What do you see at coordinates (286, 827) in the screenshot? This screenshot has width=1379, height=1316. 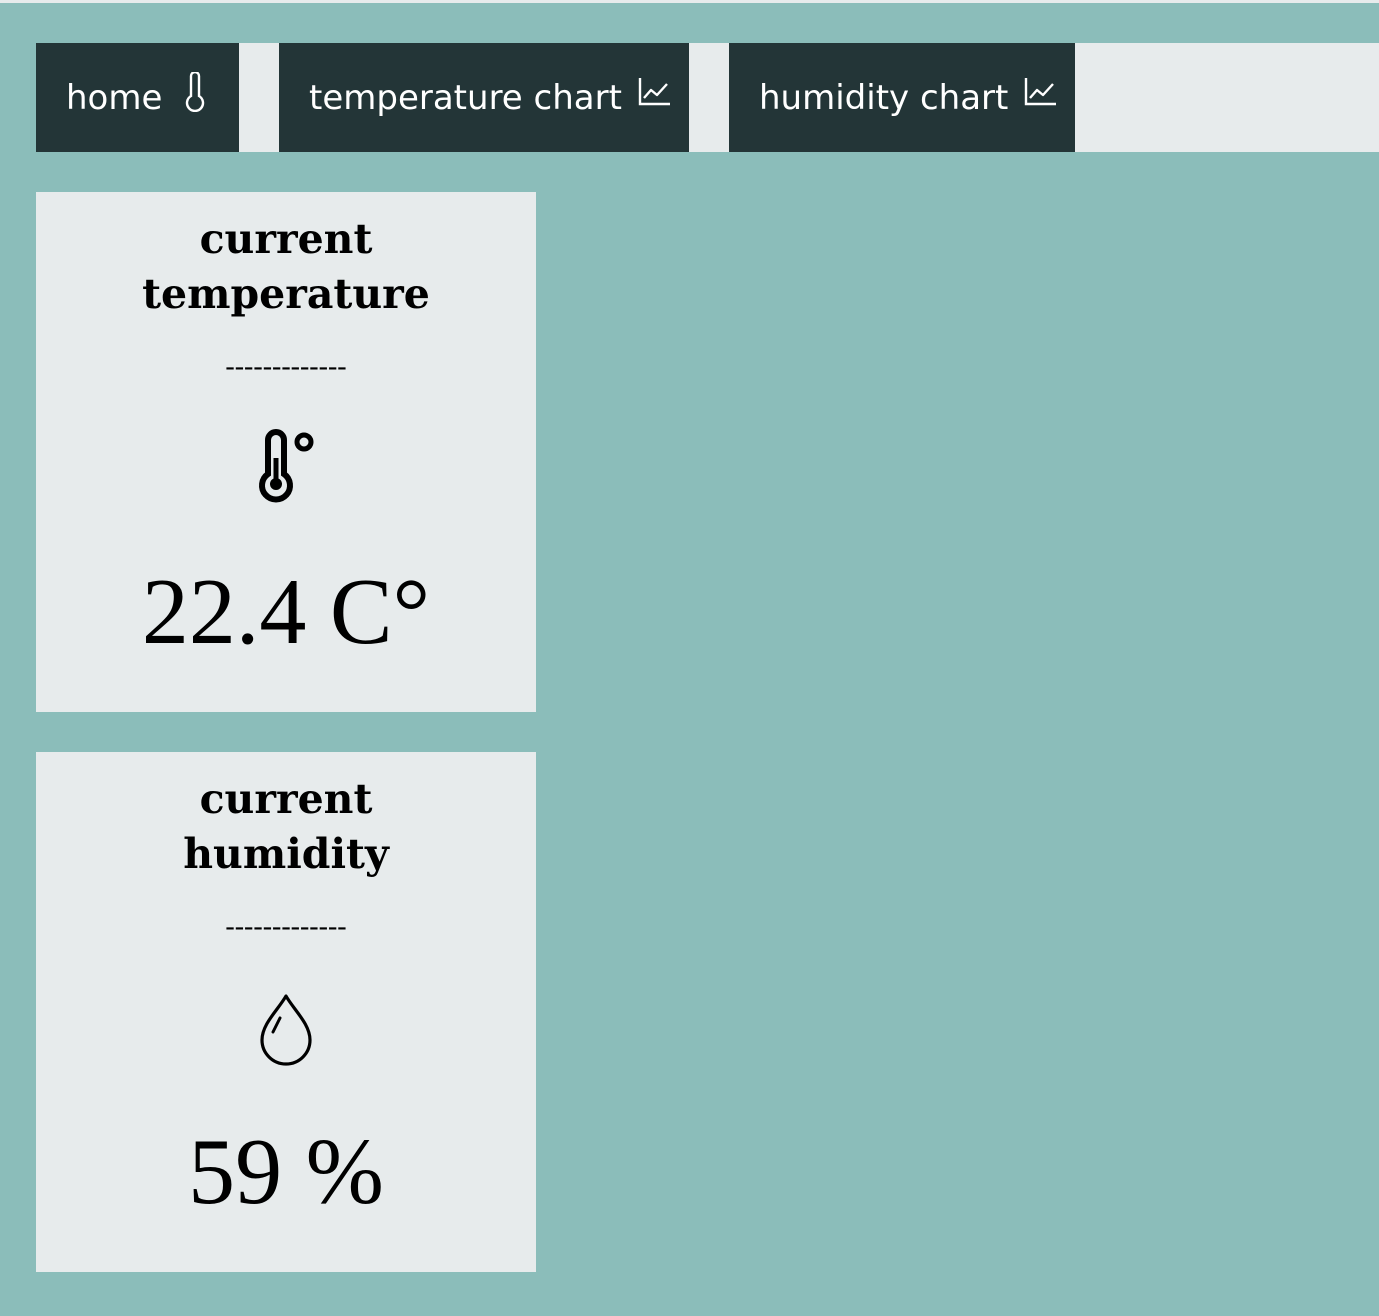 I see `humidity-card-title: current humidity` at bounding box center [286, 827].